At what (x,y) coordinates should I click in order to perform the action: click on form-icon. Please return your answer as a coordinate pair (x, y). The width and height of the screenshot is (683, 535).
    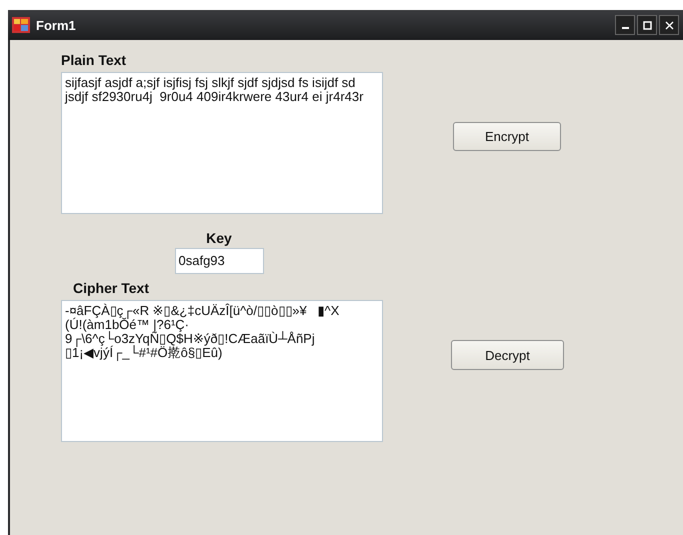
    Looking at the image, I should click on (21, 25).